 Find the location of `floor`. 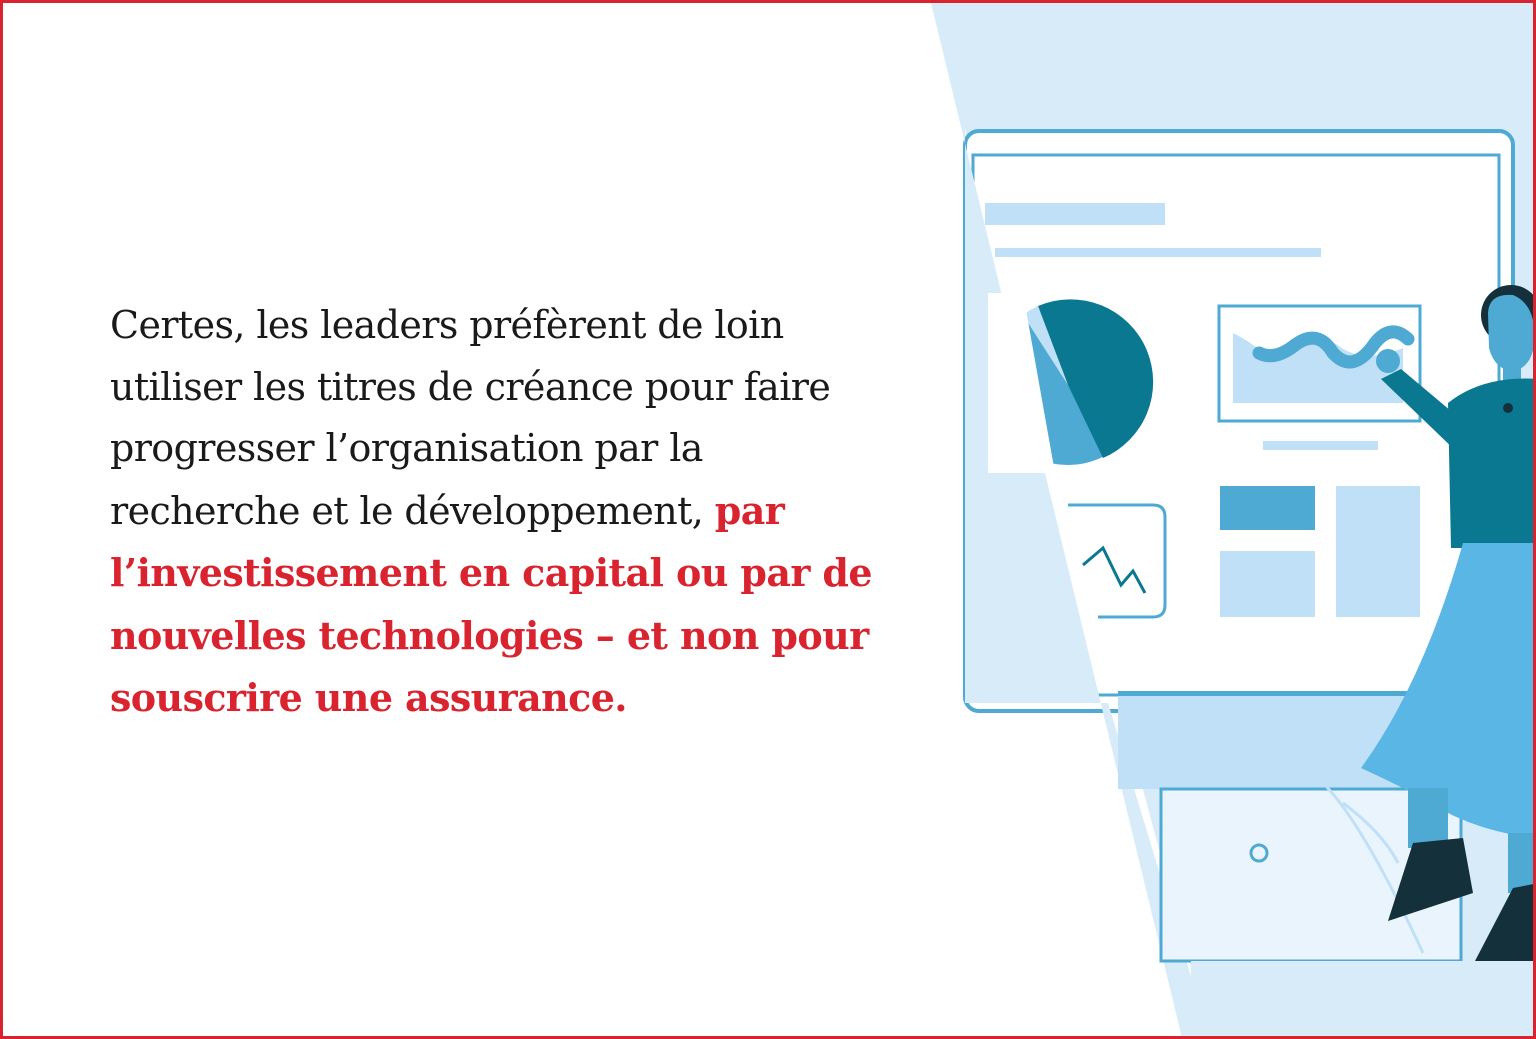

floor is located at coordinates (1362, 998).